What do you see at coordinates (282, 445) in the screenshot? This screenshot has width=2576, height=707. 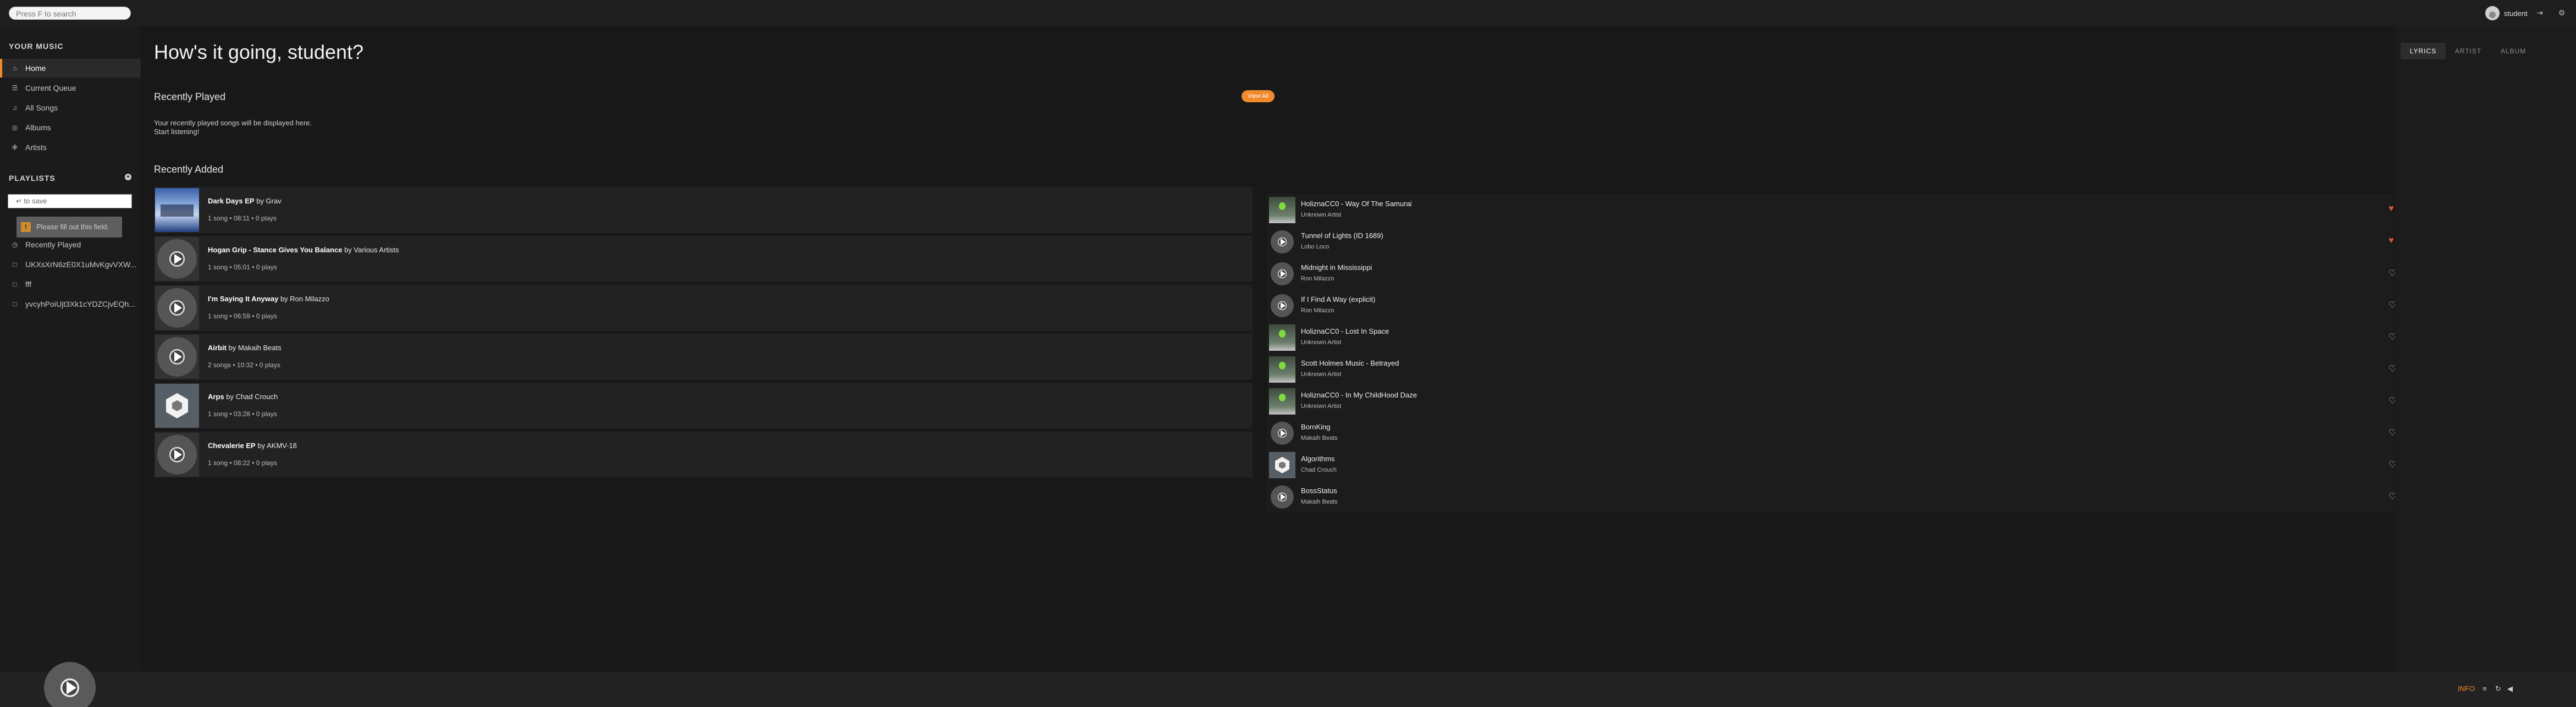 I see `album-artist: AKMV-18` at bounding box center [282, 445].